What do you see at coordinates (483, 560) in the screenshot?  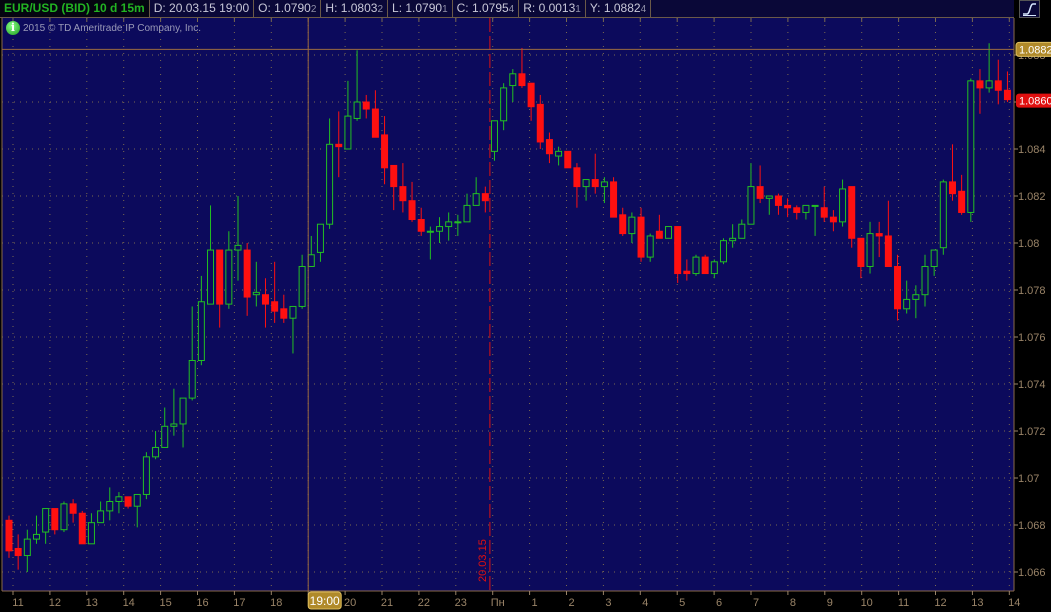 I see `session-break-label: 20.03.15` at bounding box center [483, 560].